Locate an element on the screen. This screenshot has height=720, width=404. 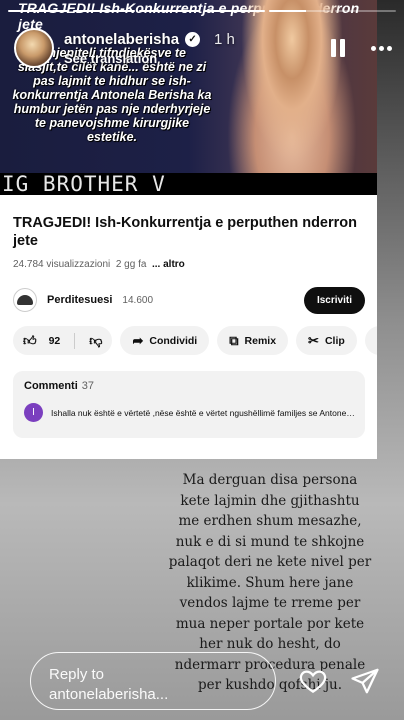
post-time: 1 h is located at coordinates (224, 39).